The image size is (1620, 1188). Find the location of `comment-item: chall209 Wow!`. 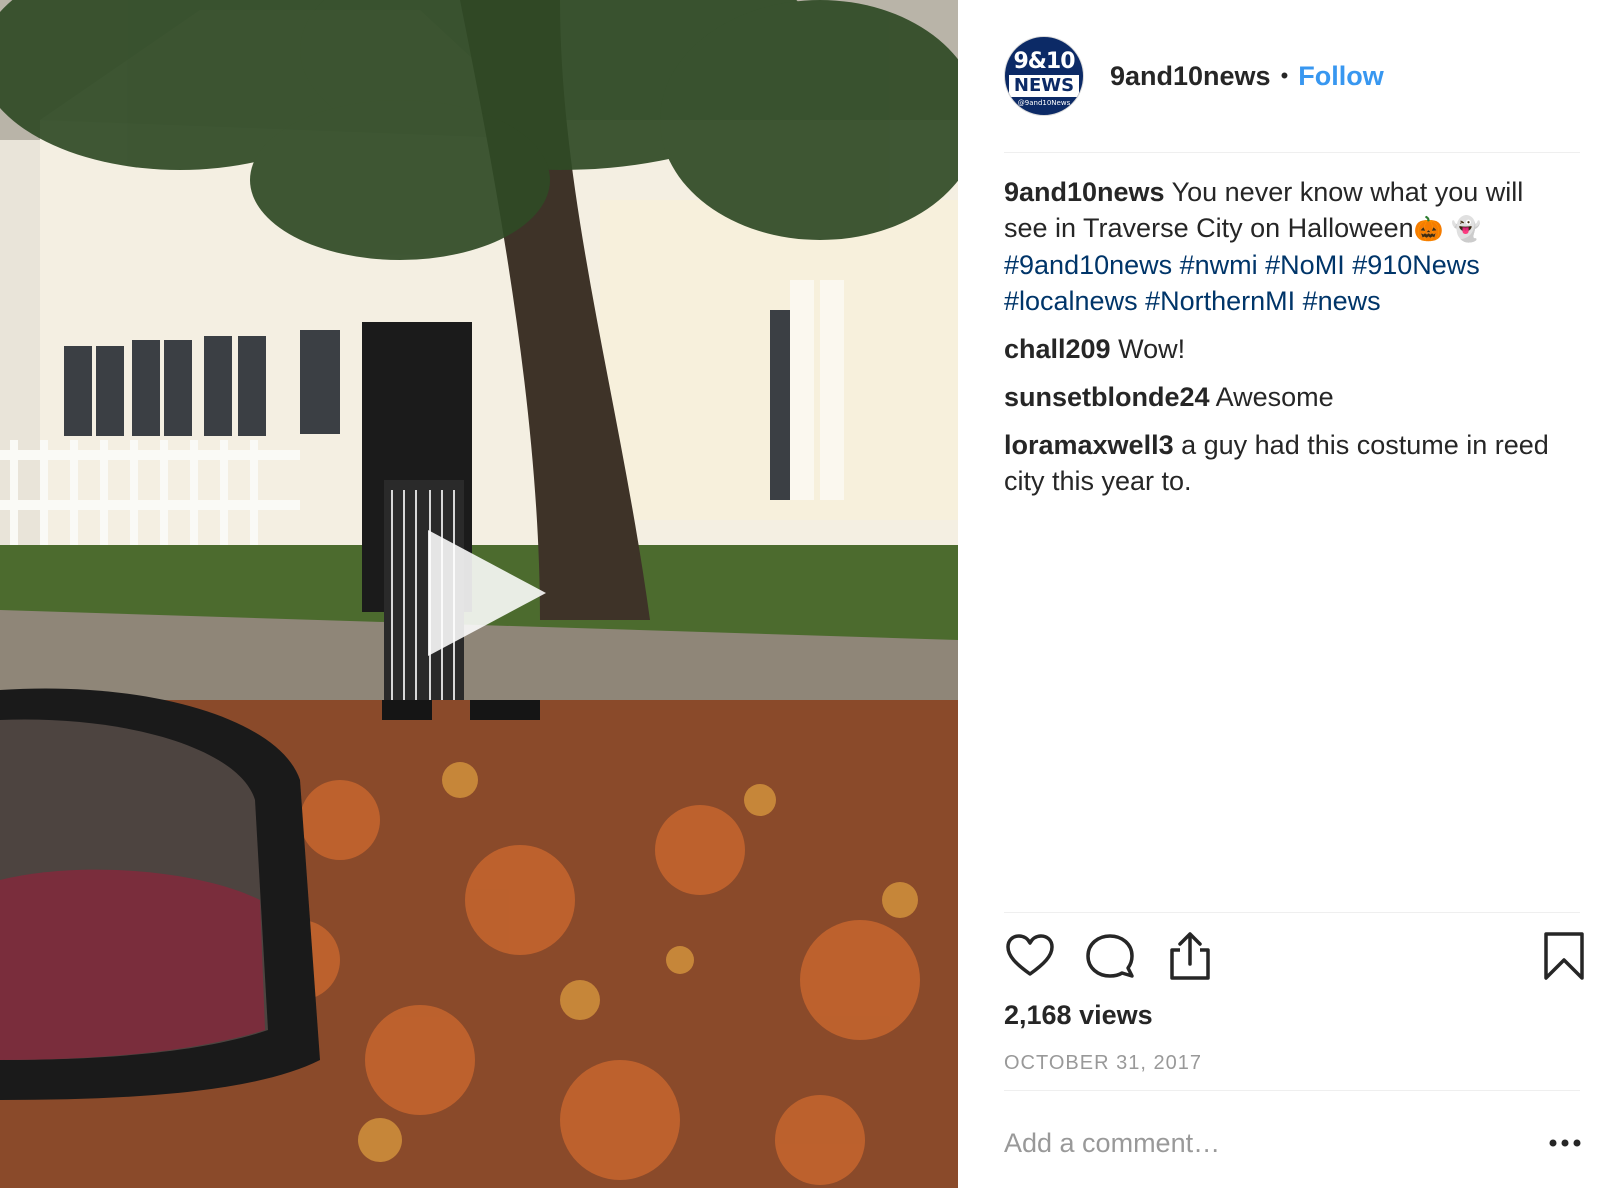

comment-item: chall209 Wow! is located at coordinates (1289, 349).